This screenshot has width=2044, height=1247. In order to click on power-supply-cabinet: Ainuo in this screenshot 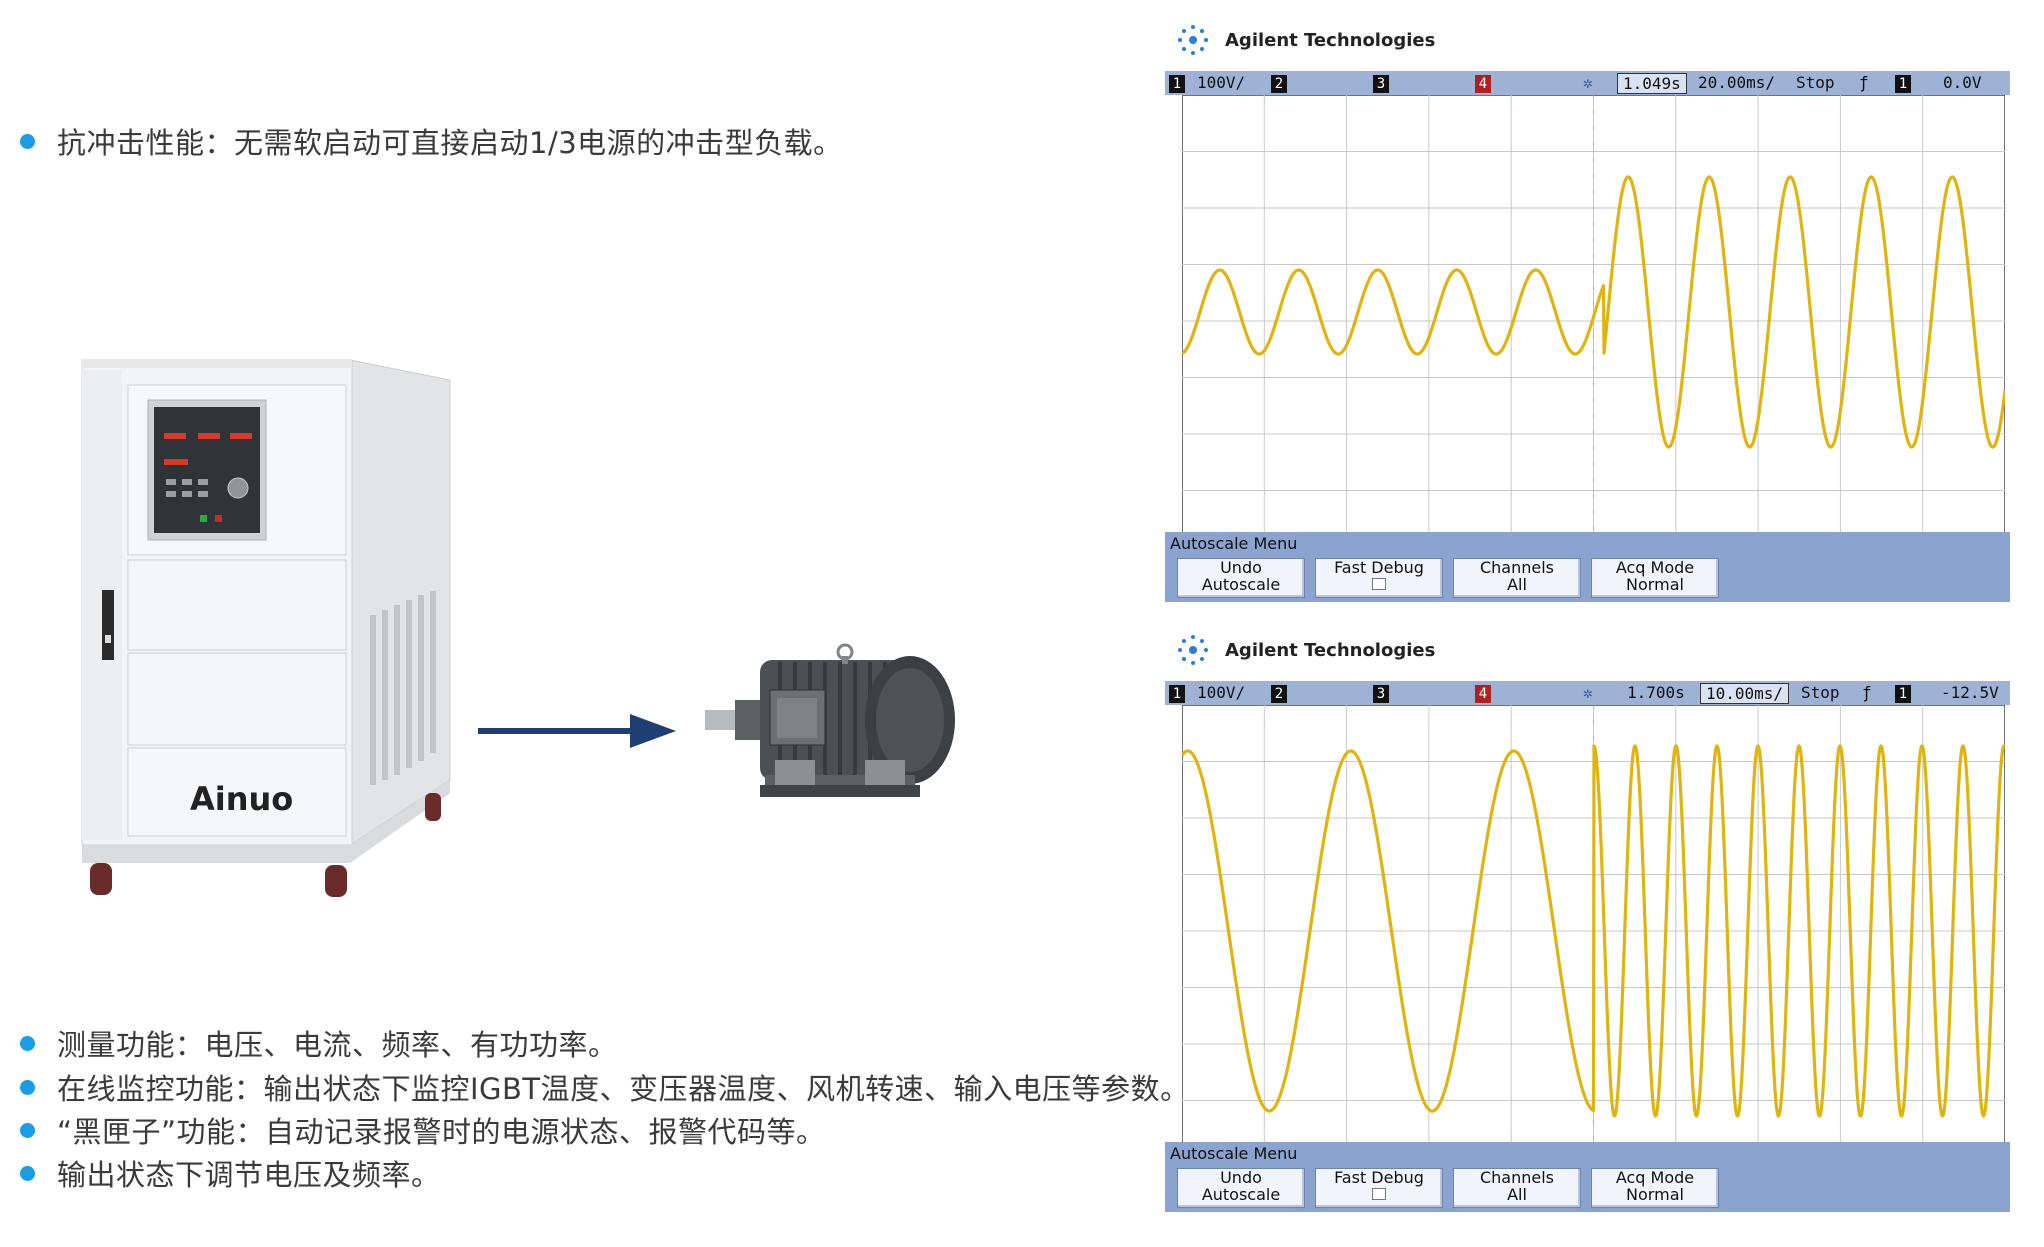, I will do `click(275, 637)`.